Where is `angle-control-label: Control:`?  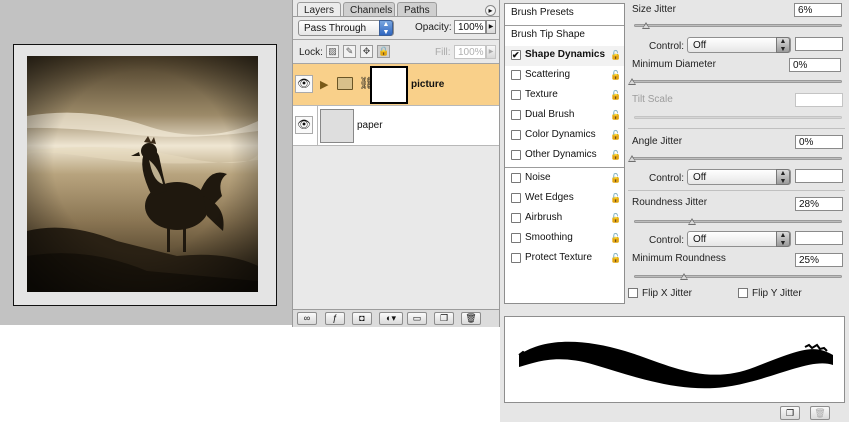
angle-control-label: Control: is located at coordinates (667, 178).